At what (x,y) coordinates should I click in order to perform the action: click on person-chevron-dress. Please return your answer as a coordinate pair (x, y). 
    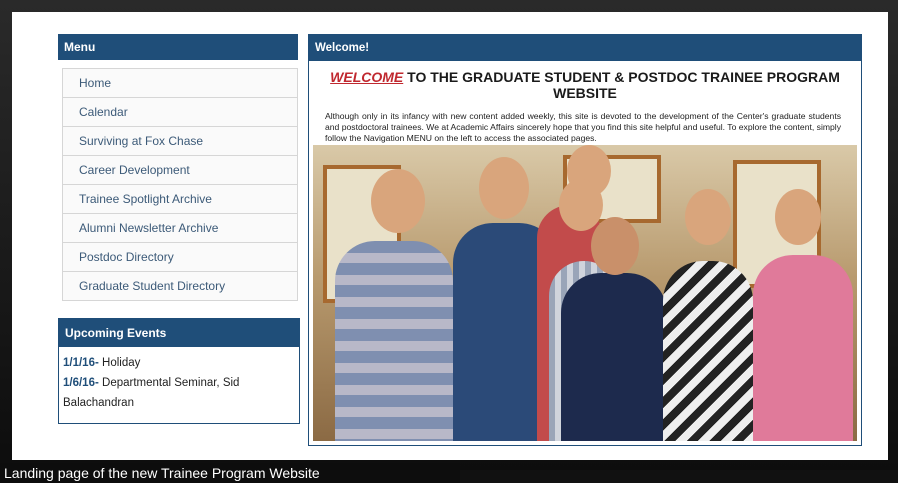
    Looking at the image, I should click on (708, 351).